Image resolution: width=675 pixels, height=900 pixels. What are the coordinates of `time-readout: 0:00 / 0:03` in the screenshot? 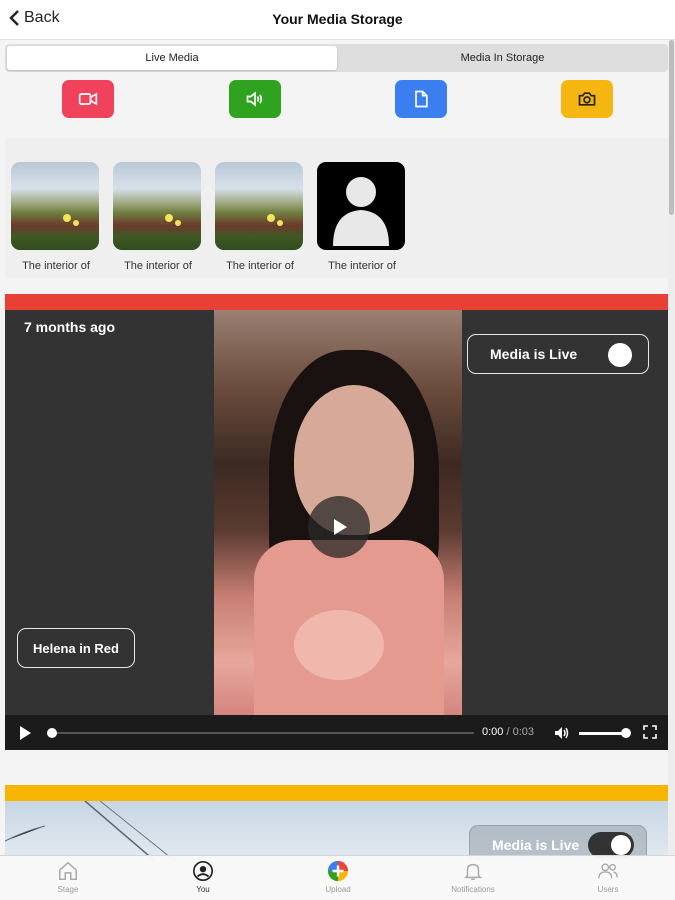 It's located at (508, 732).